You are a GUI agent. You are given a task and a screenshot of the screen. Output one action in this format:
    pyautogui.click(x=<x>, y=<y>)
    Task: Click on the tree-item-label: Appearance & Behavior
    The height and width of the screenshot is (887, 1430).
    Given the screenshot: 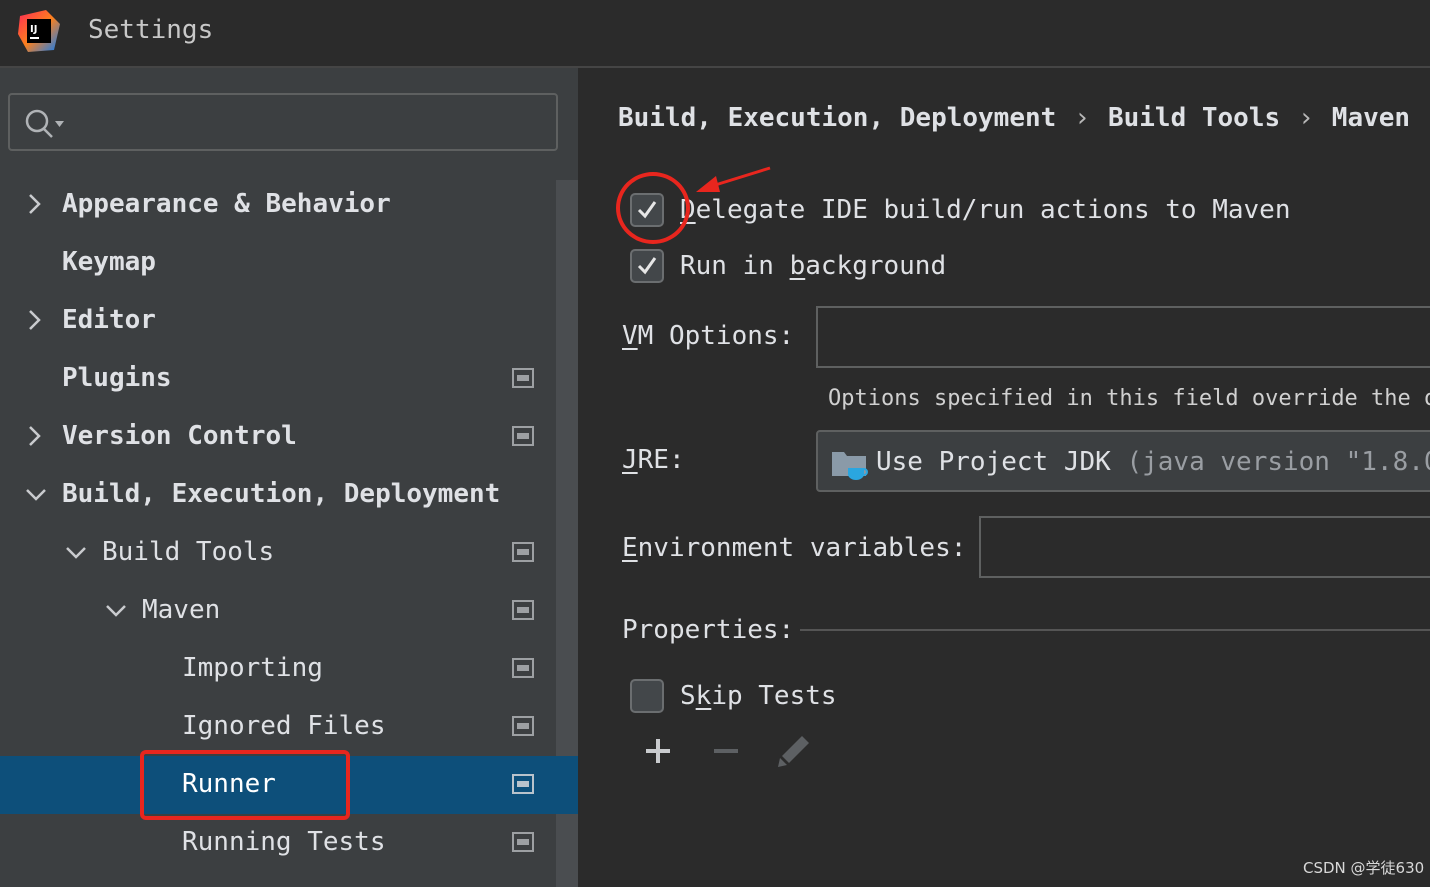 What is the action you would take?
    pyautogui.click(x=226, y=204)
    